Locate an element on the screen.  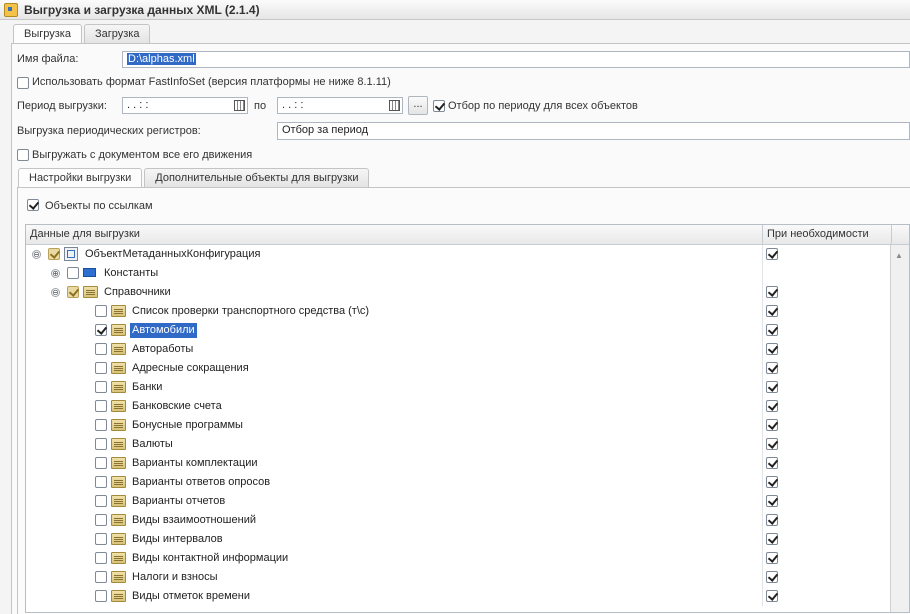
tree-row: Варианты ответов опросов is located at coordinates (458, 482).